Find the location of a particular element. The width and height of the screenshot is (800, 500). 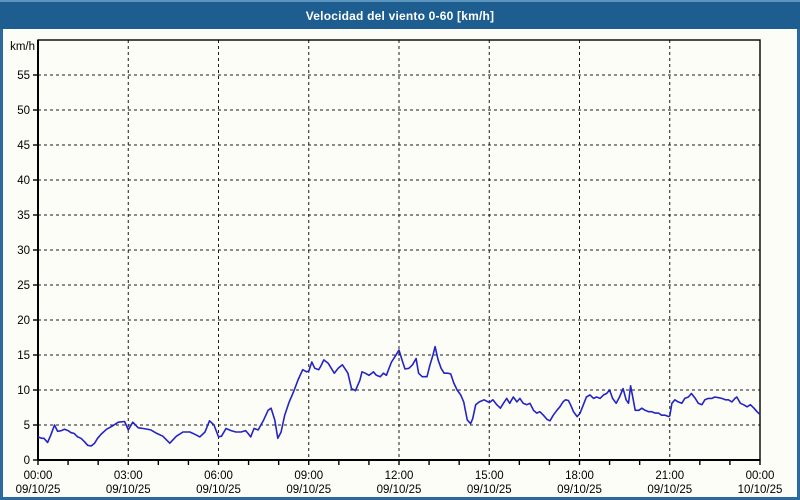

y-tick-label: 0 is located at coordinates (27, 461).